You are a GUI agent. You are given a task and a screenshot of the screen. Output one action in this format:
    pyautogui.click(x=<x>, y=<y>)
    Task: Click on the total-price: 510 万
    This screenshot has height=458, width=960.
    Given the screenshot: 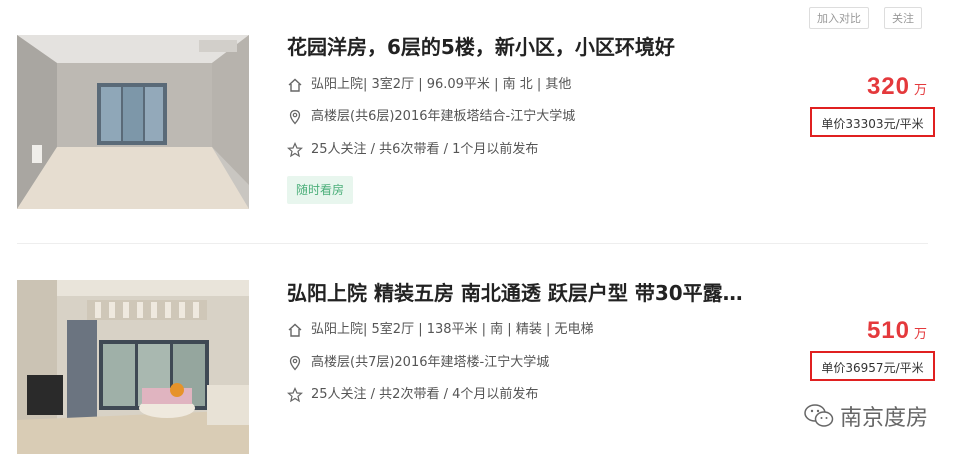 What is the action you would take?
    pyautogui.click(x=897, y=331)
    